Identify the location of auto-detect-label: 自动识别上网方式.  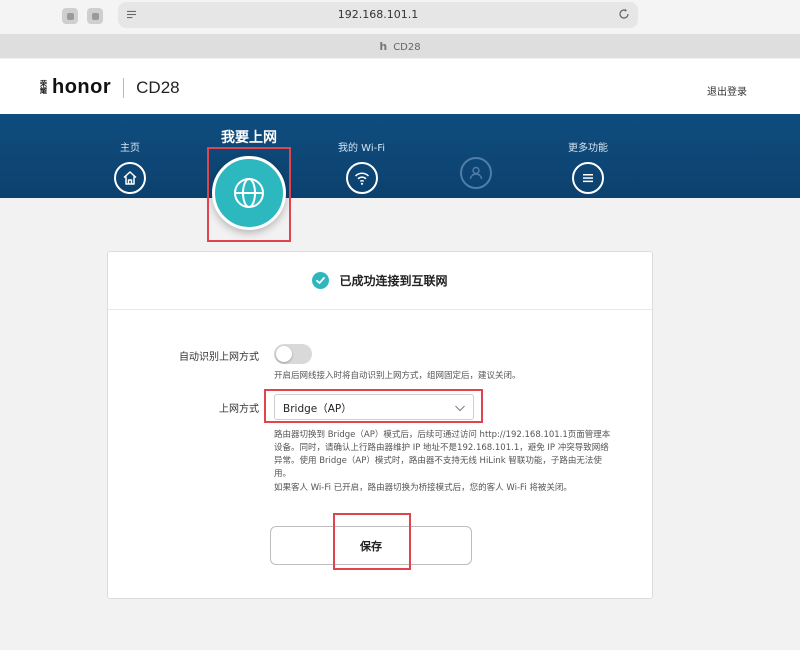
(219, 357).